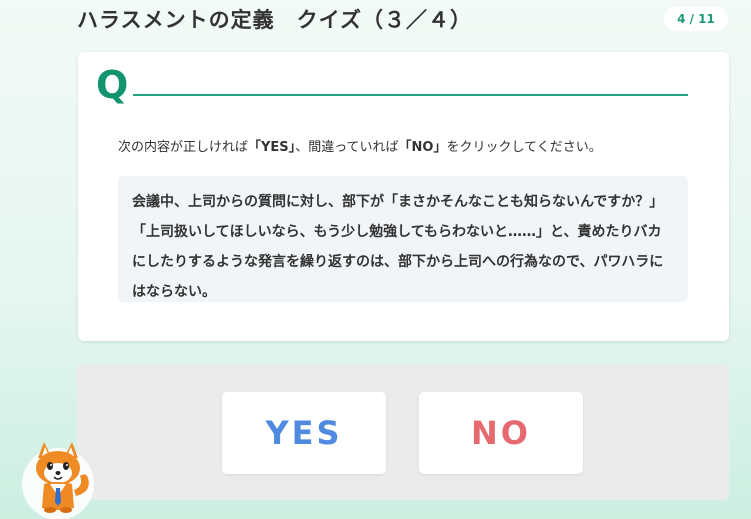  Describe the element at coordinates (347, 147) in the screenshot. I see `instruction-middle: 、間違っていれば` at that location.